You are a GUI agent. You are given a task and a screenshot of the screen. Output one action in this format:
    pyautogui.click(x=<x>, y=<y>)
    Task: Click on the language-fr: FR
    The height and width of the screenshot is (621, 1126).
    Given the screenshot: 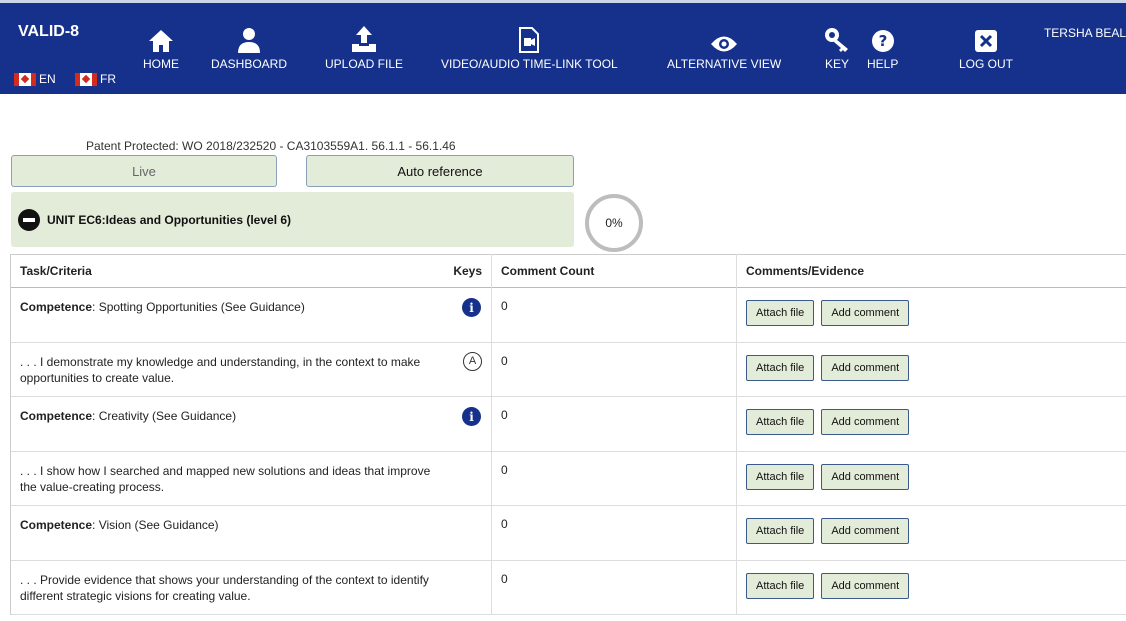 What is the action you would take?
    pyautogui.click(x=95, y=79)
    